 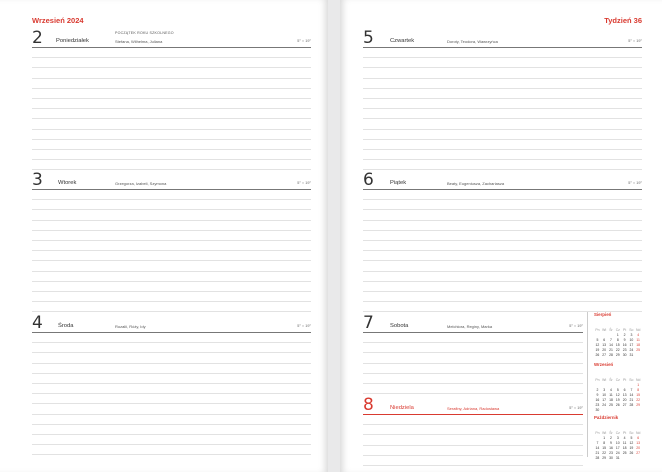 What do you see at coordinates (368, 180) in the screenshot?
I see `day-number: 6` at bounding box center [368, 180].